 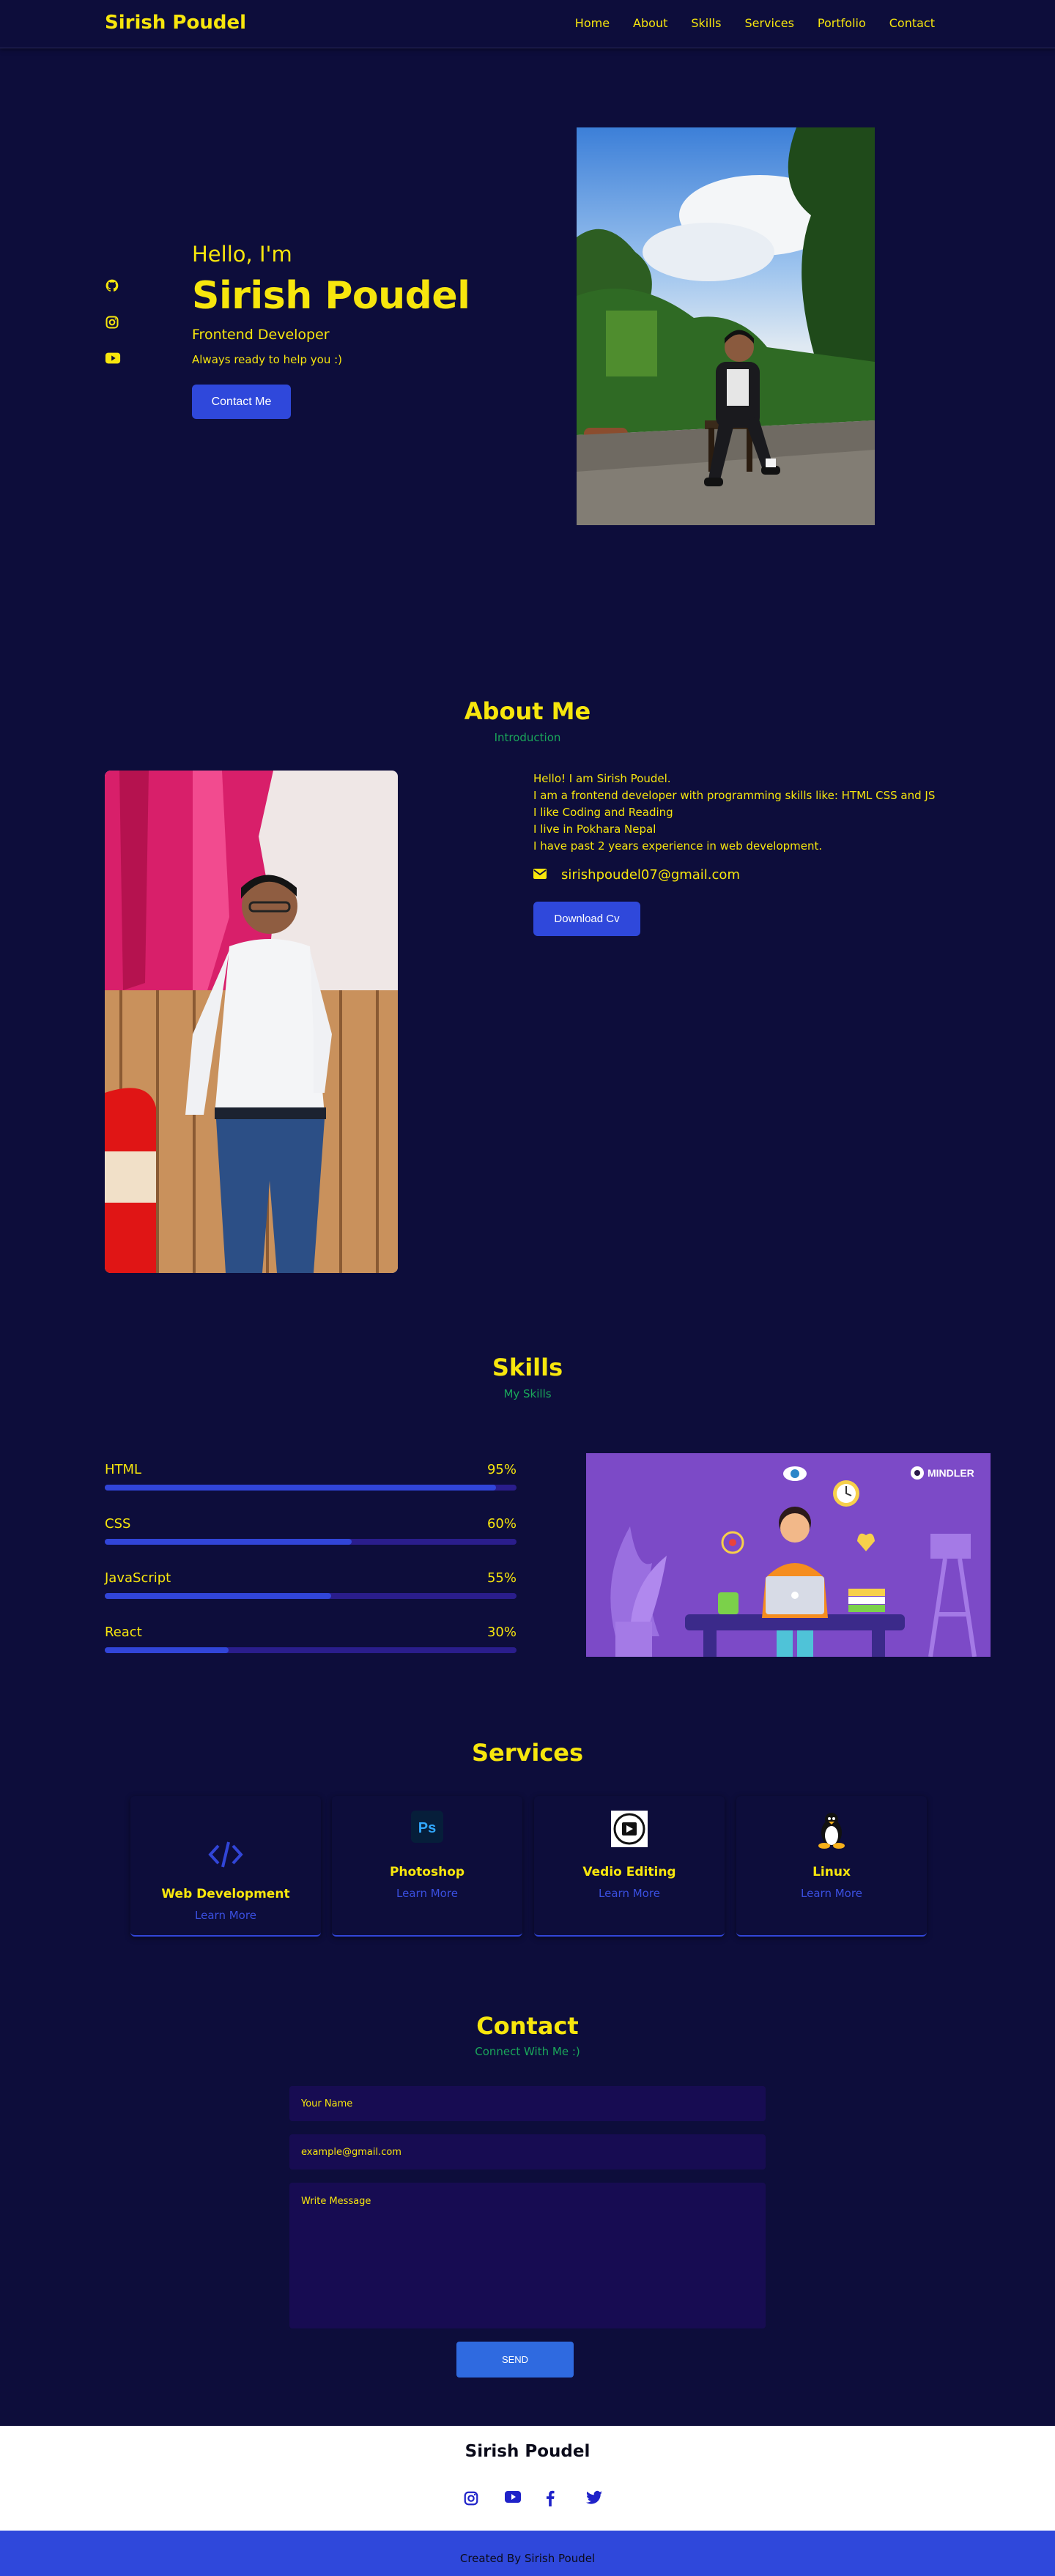 What do you see at coordinates (527, 2558) in the screenshot?
I see `copyright-text: Created By Sirish Poudel` at bounding box center [527, 2558].